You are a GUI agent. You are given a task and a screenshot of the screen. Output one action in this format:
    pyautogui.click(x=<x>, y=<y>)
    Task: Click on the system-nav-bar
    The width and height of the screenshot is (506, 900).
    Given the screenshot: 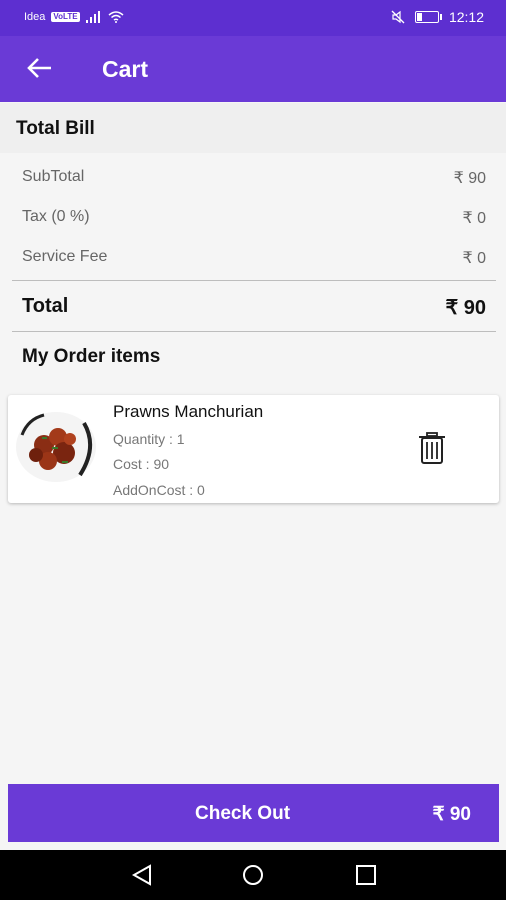 What is the action you would take?
    pyautogui.click(x=253, y=875)
    